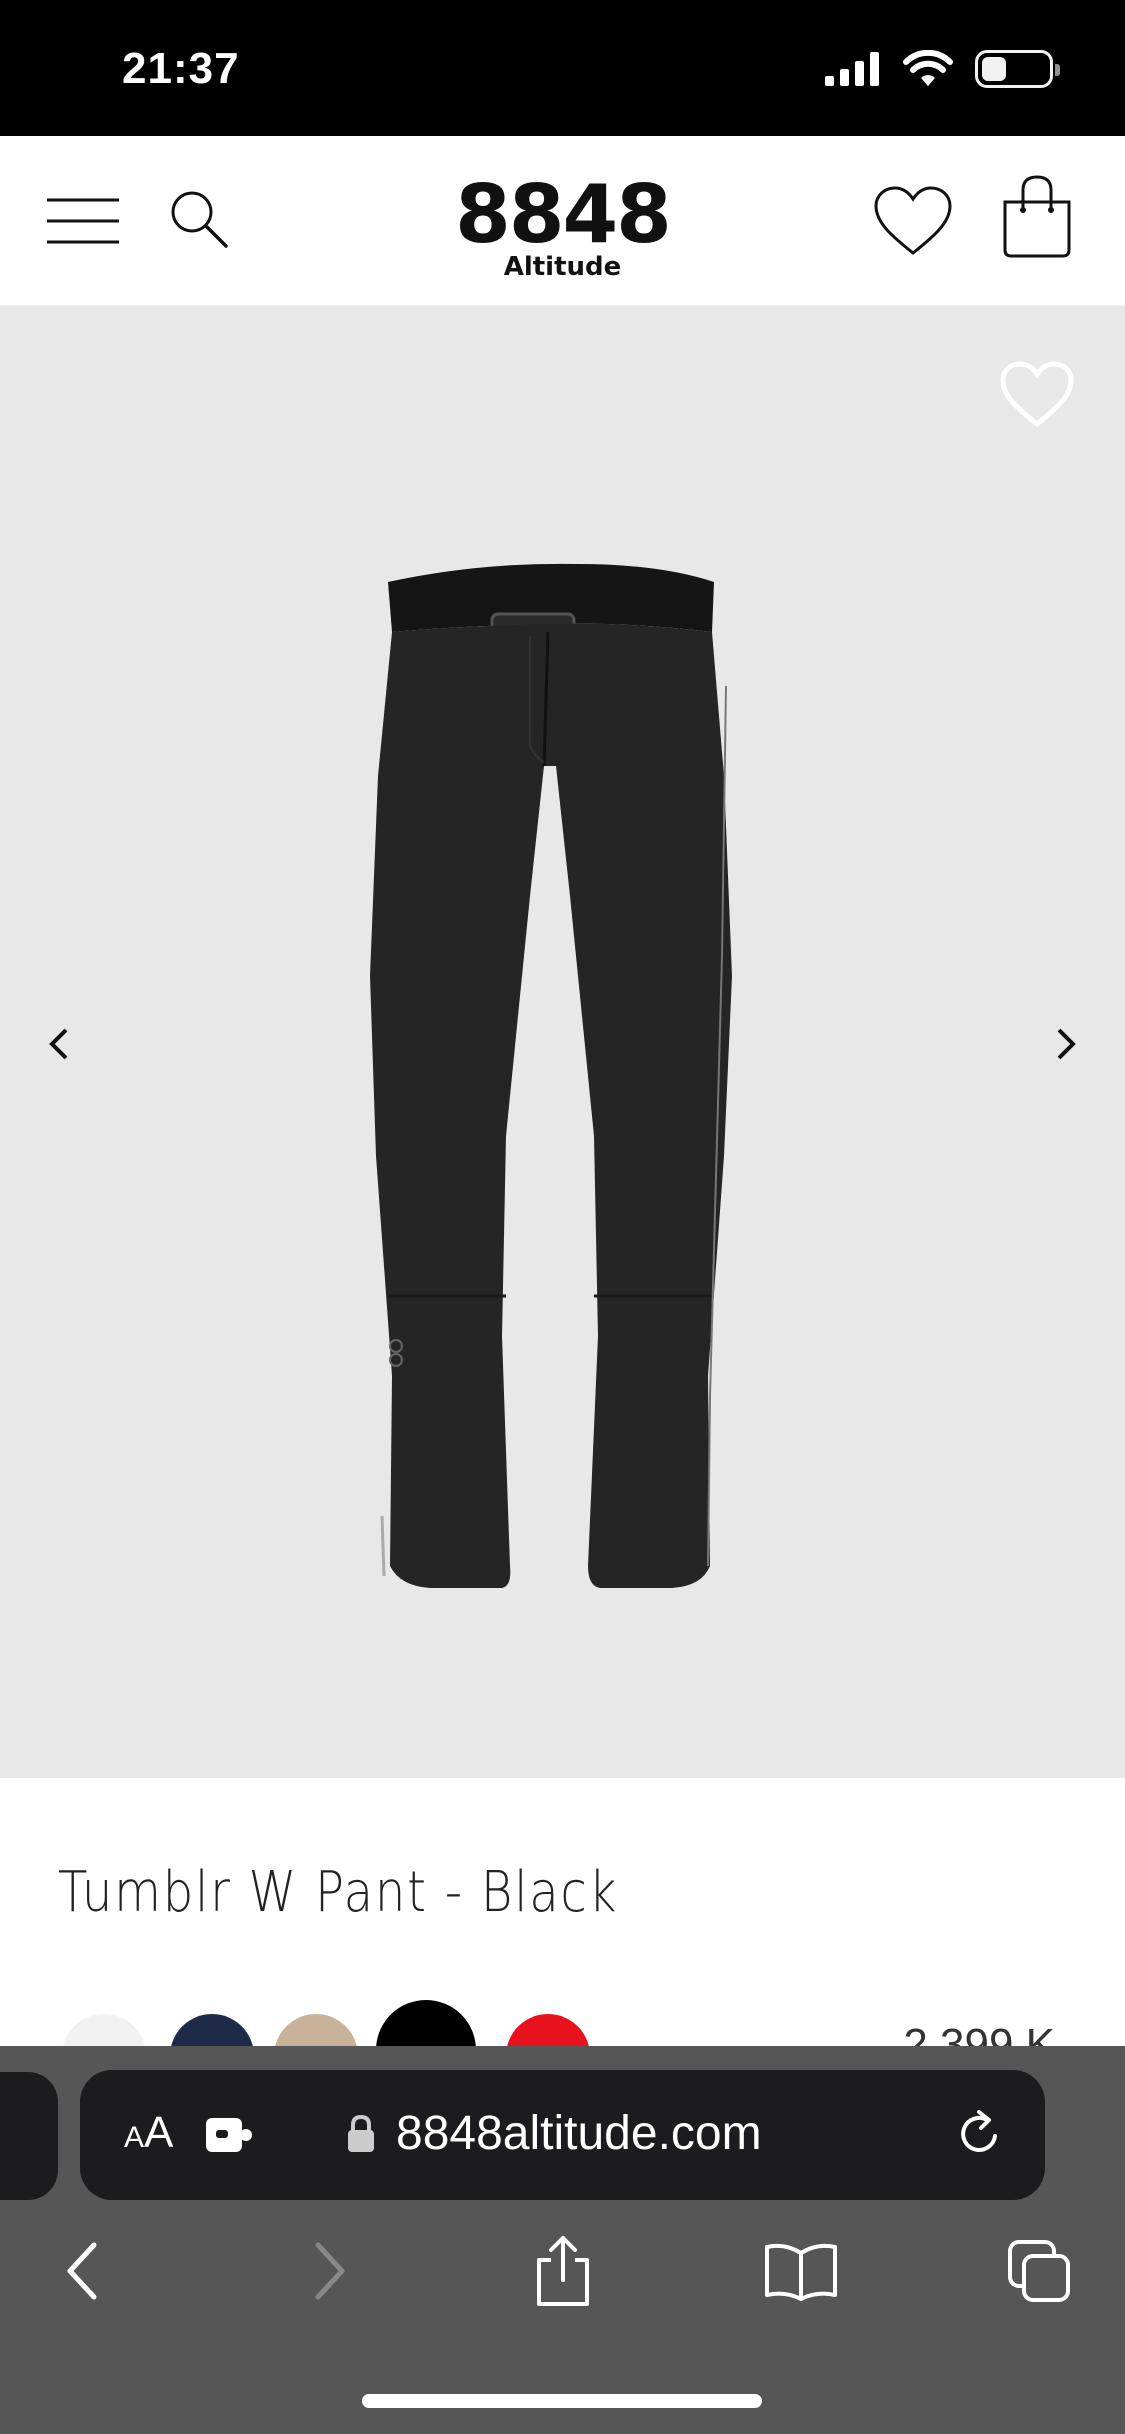  I want to click on share-button, so click(563, 2271).